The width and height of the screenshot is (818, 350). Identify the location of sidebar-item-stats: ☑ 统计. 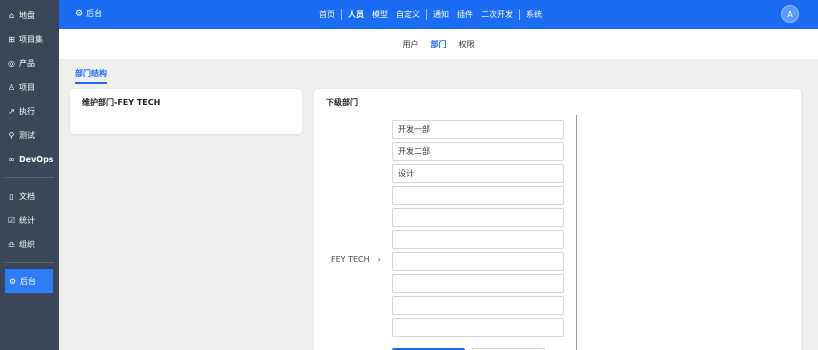
(29, 220).